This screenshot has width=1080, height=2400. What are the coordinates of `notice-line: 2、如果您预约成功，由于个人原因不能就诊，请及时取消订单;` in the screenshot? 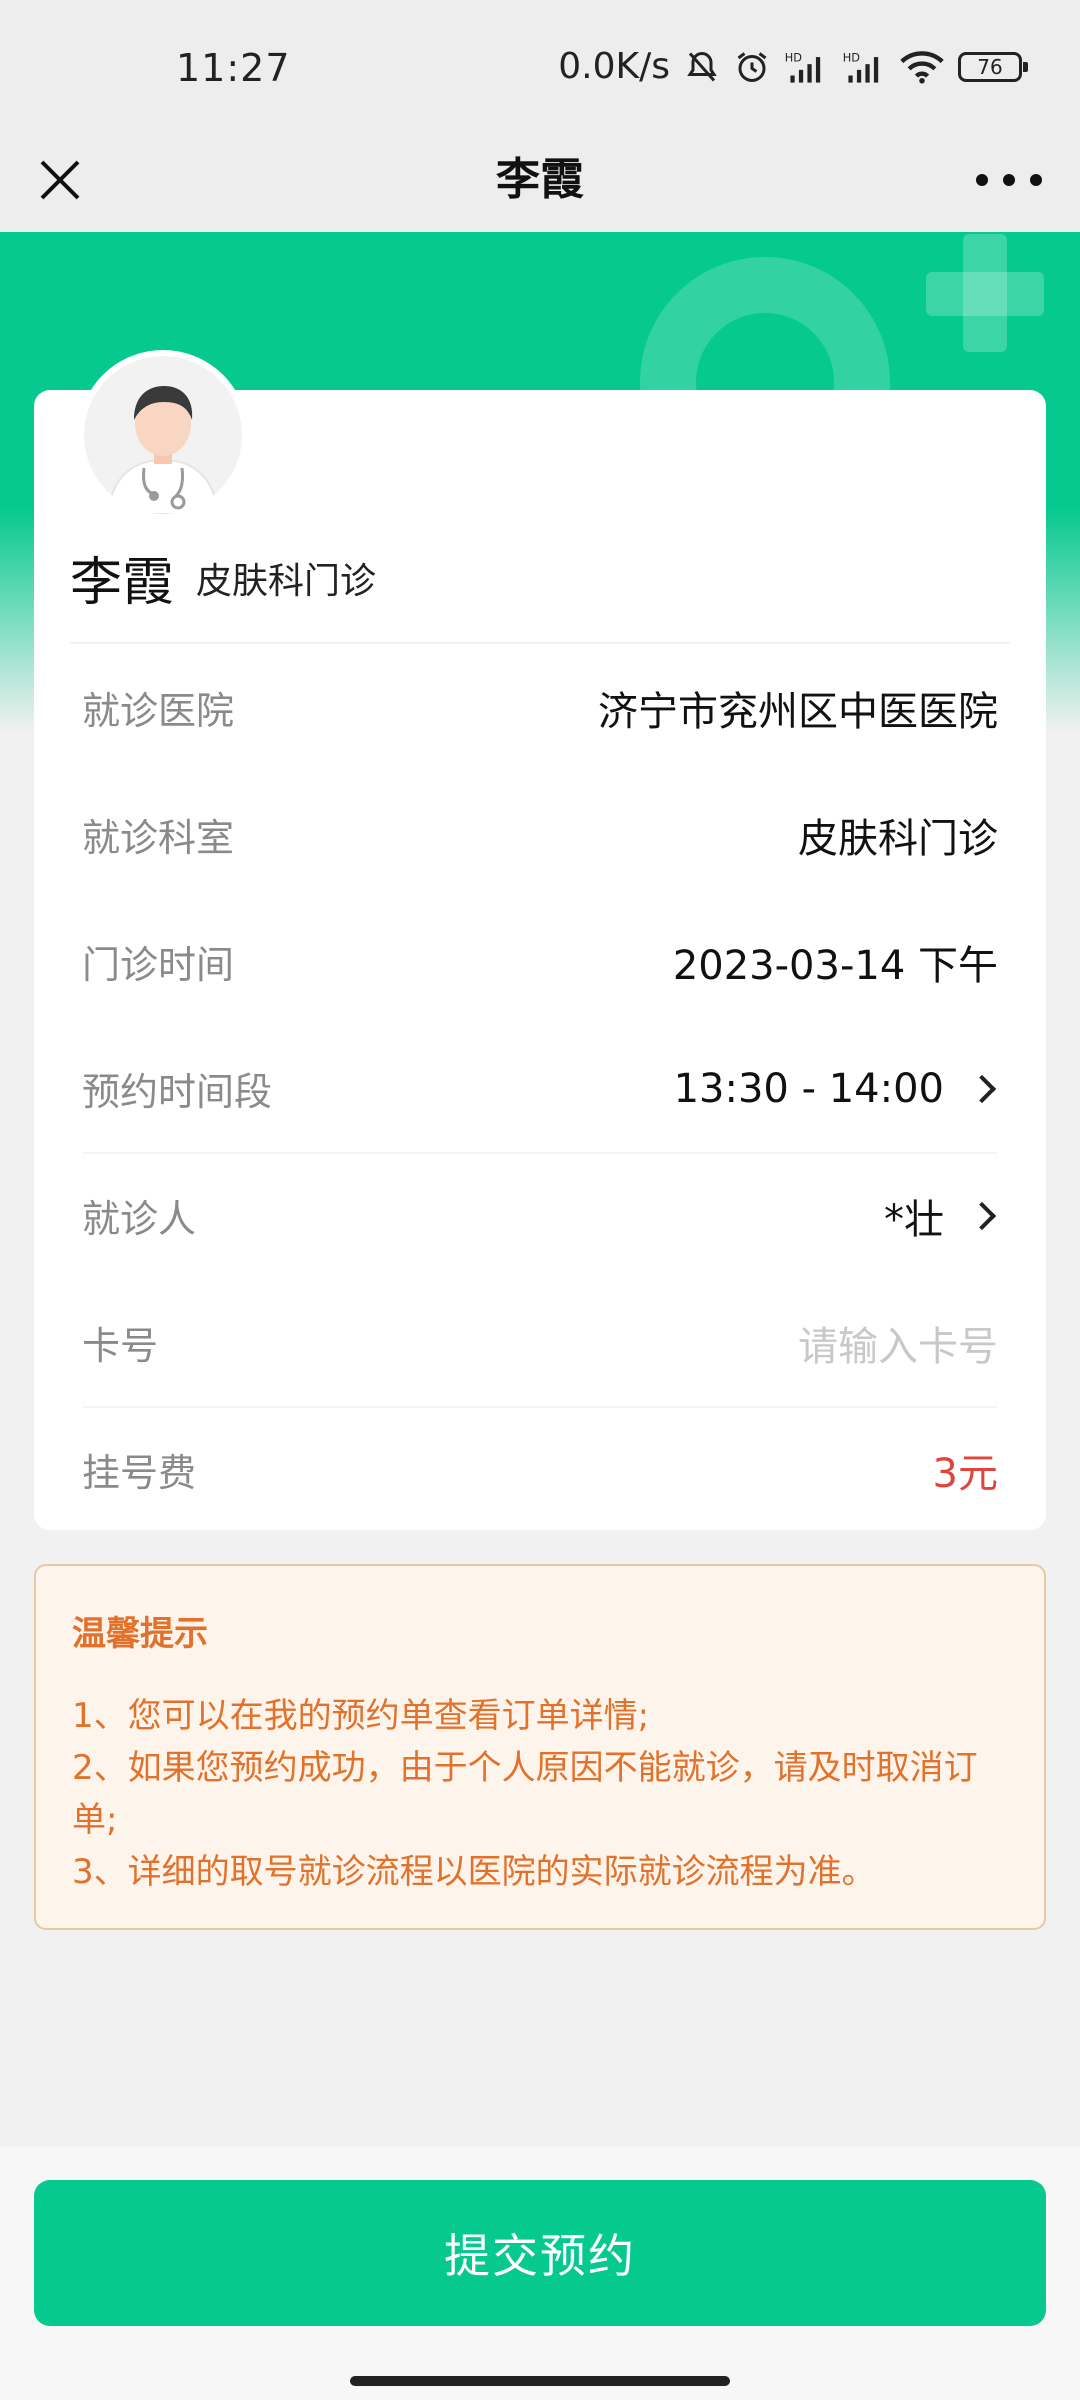 It's located at (525, 1794).